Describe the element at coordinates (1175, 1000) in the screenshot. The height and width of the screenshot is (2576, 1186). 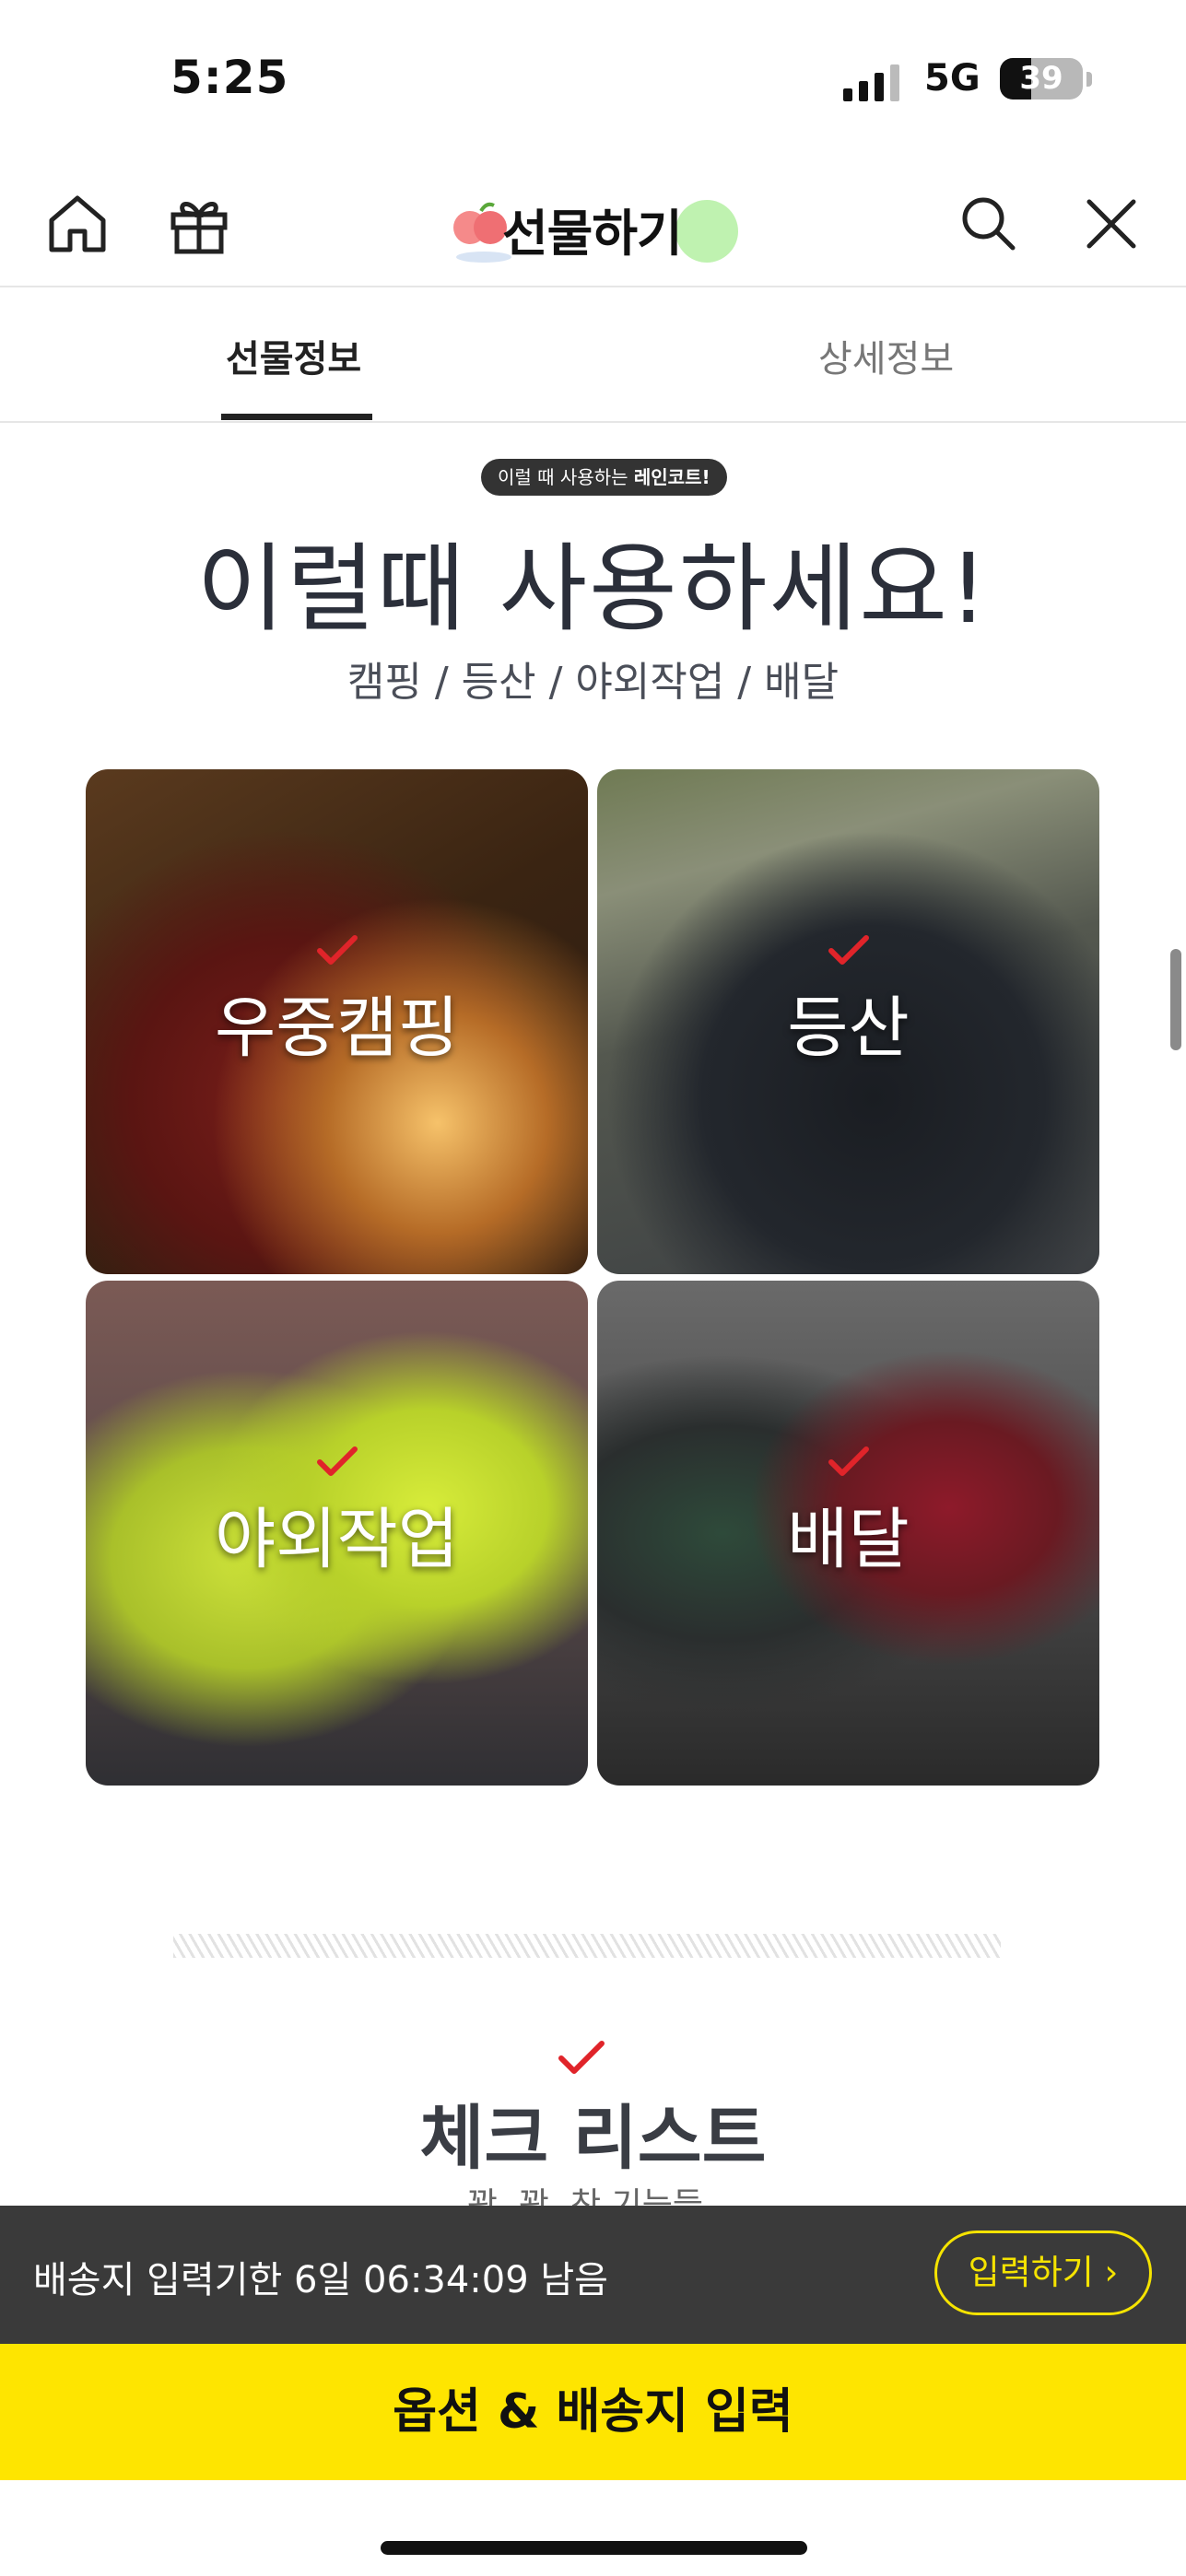
I see `scrollbar-thumb` at that location.